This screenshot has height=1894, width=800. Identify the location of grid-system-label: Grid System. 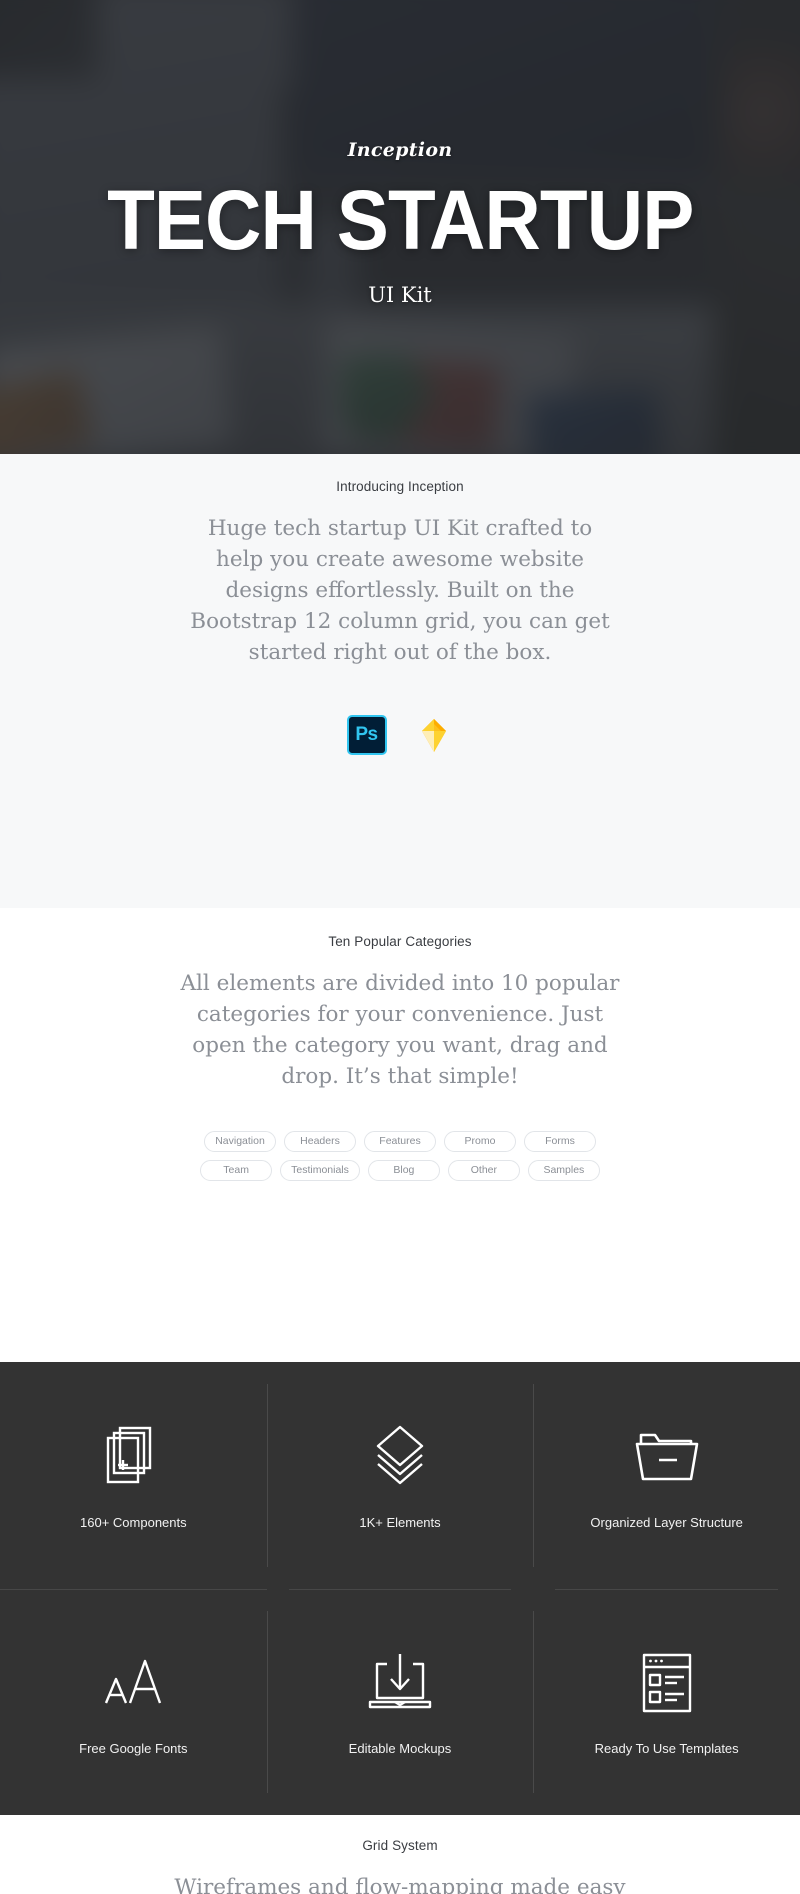
(400, 1845).